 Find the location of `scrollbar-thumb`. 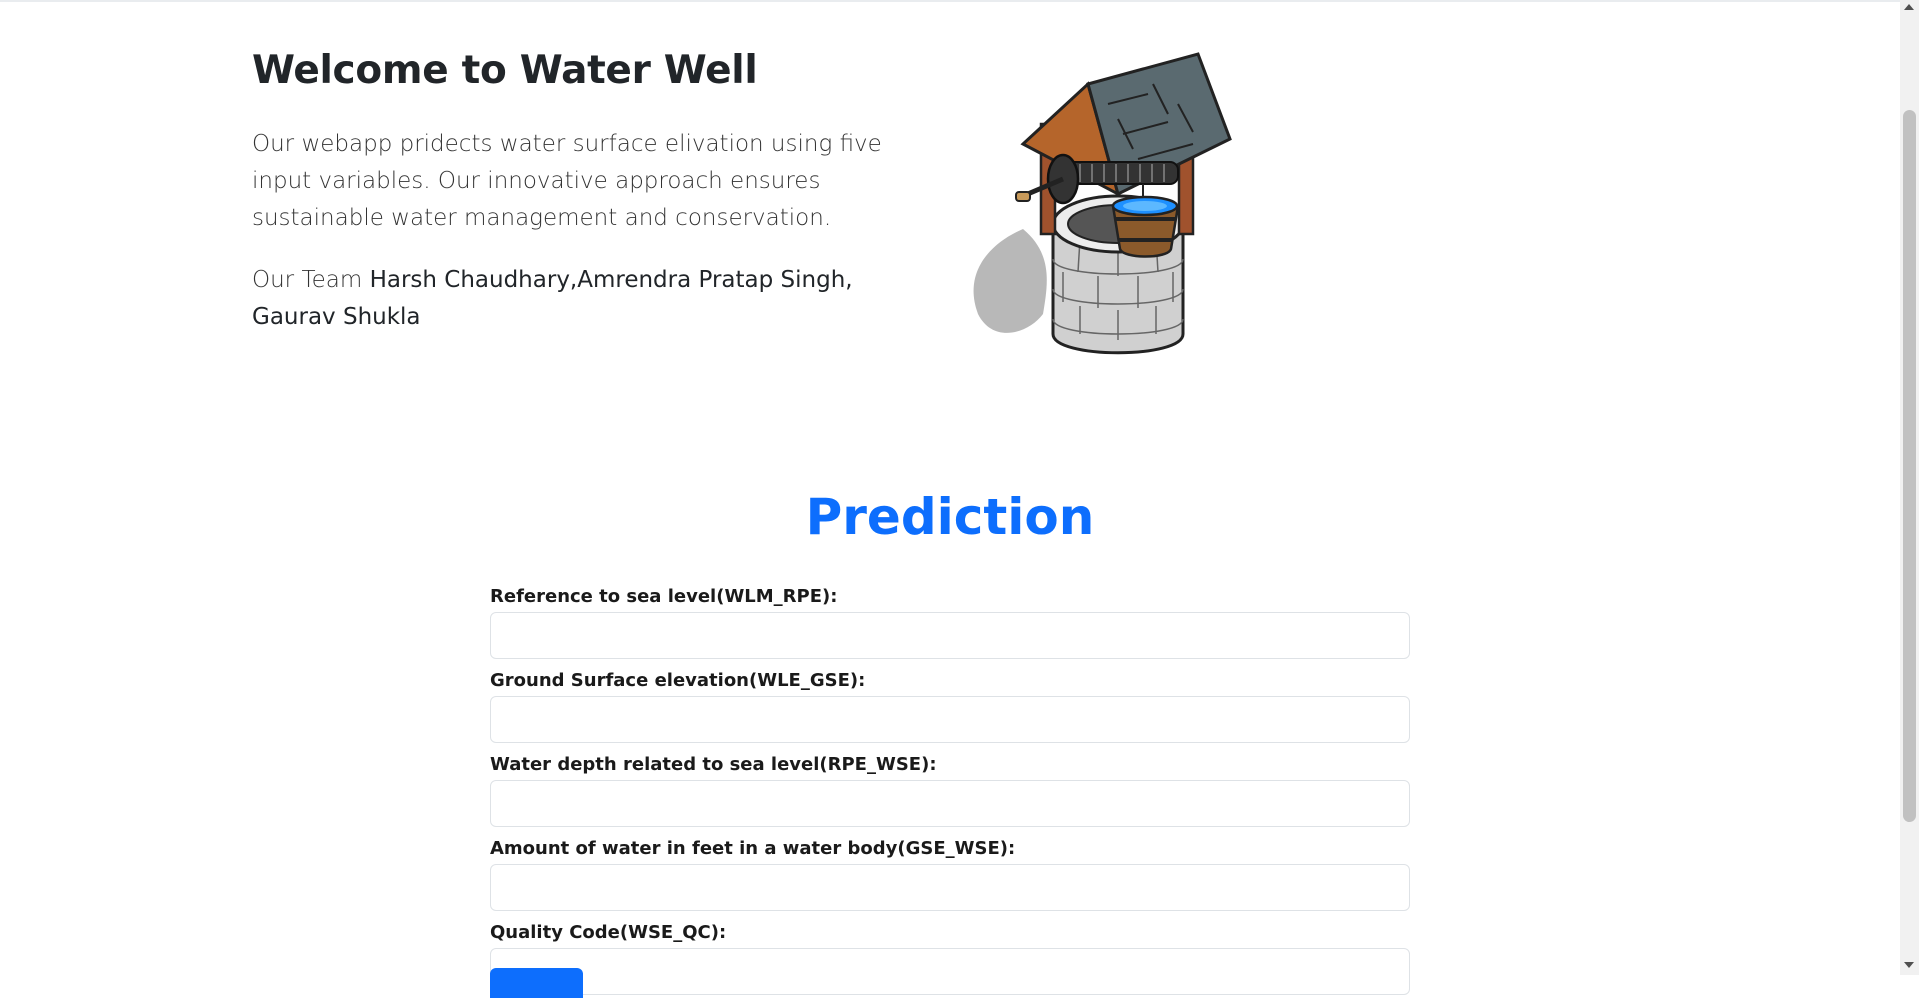

scrollbar-thumb is located at coordinates (1909, 466).